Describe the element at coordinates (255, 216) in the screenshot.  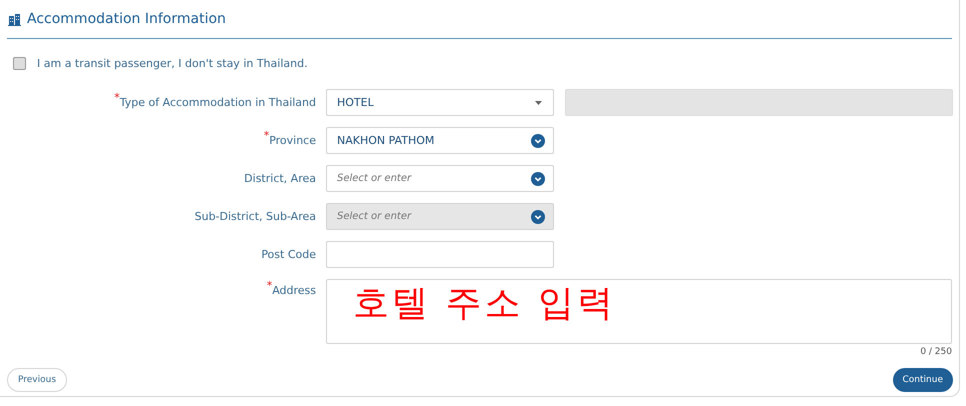
I see `field-label: Sub-District, Sub-Area` at that location.